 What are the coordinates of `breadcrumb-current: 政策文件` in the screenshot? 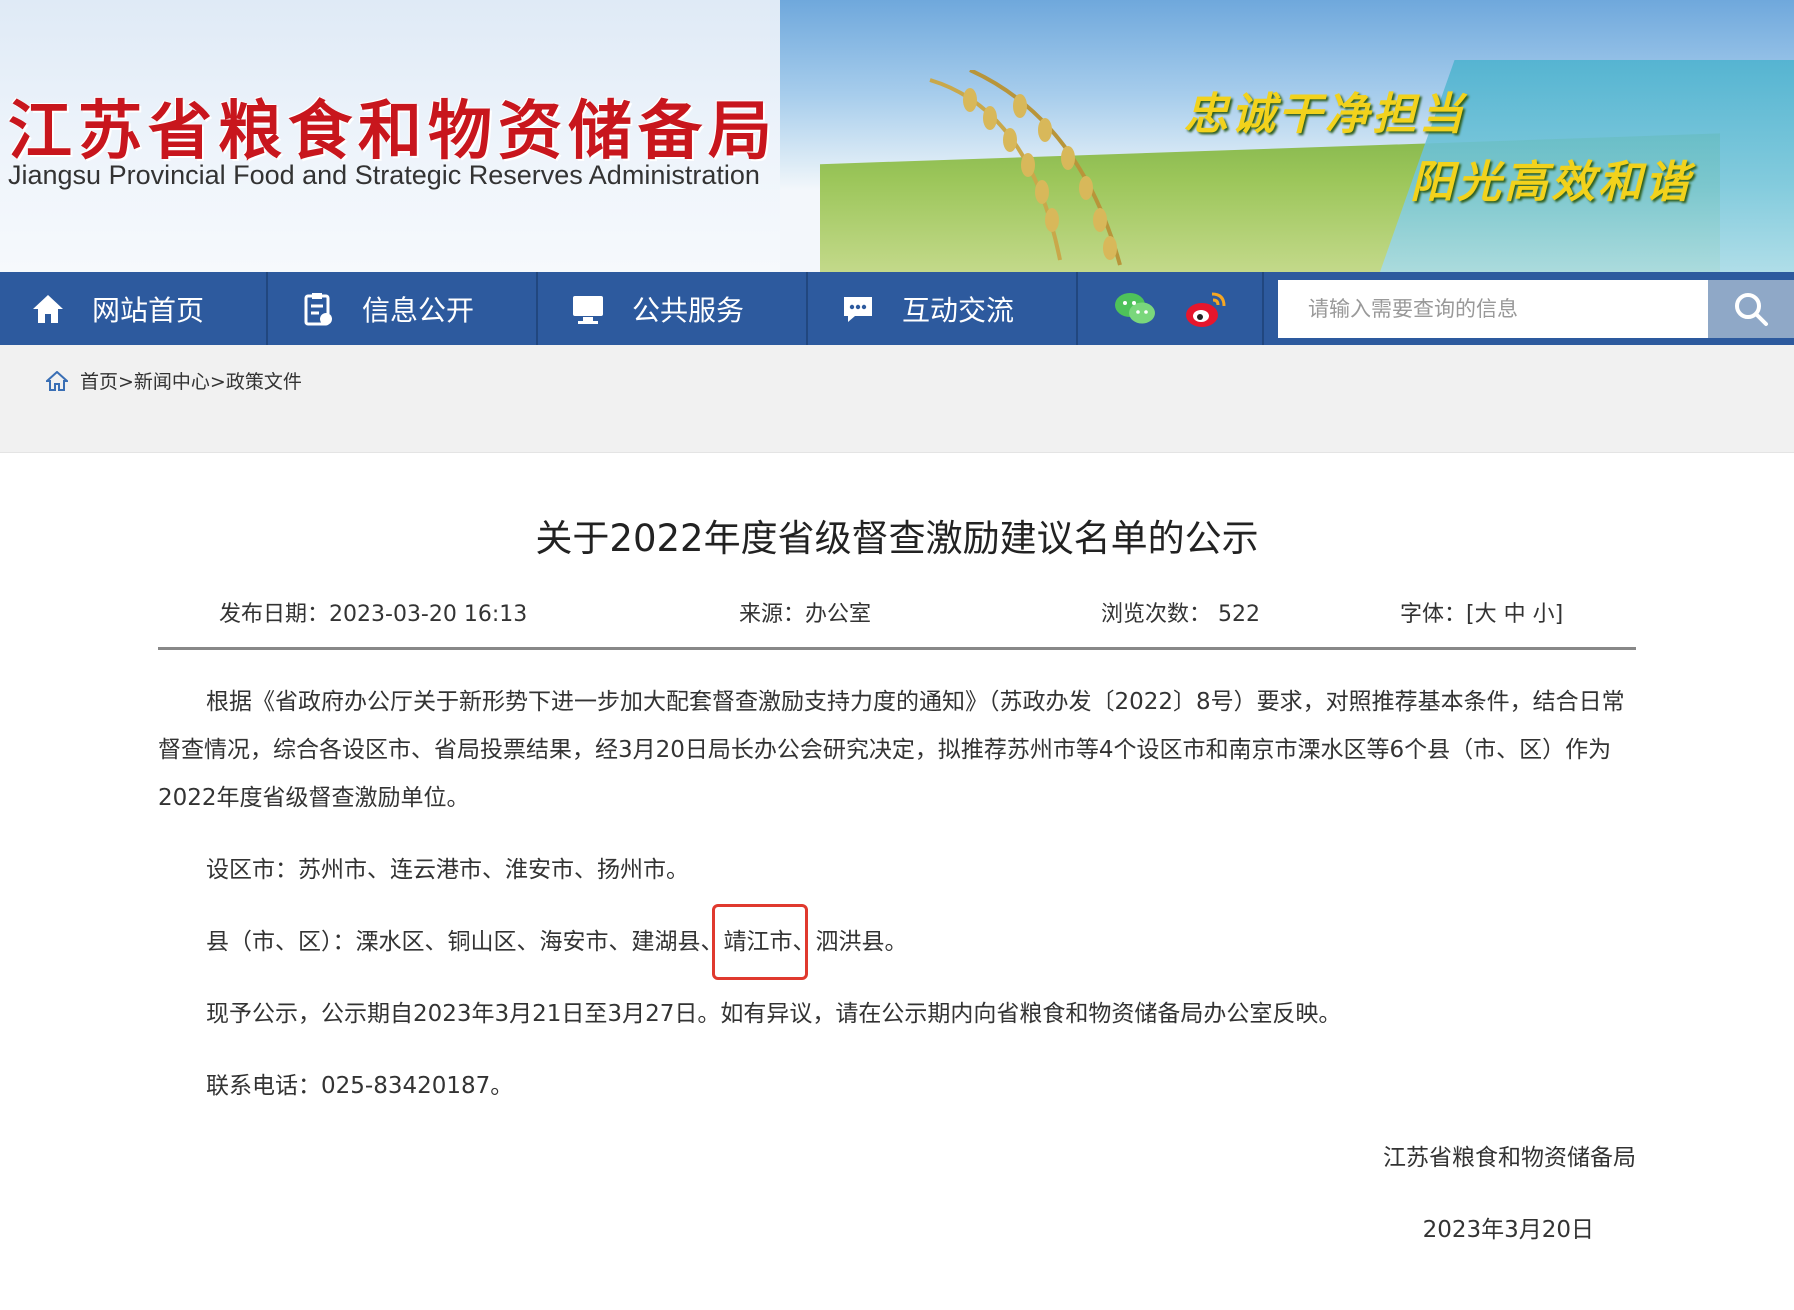 It's located at (264, 380).